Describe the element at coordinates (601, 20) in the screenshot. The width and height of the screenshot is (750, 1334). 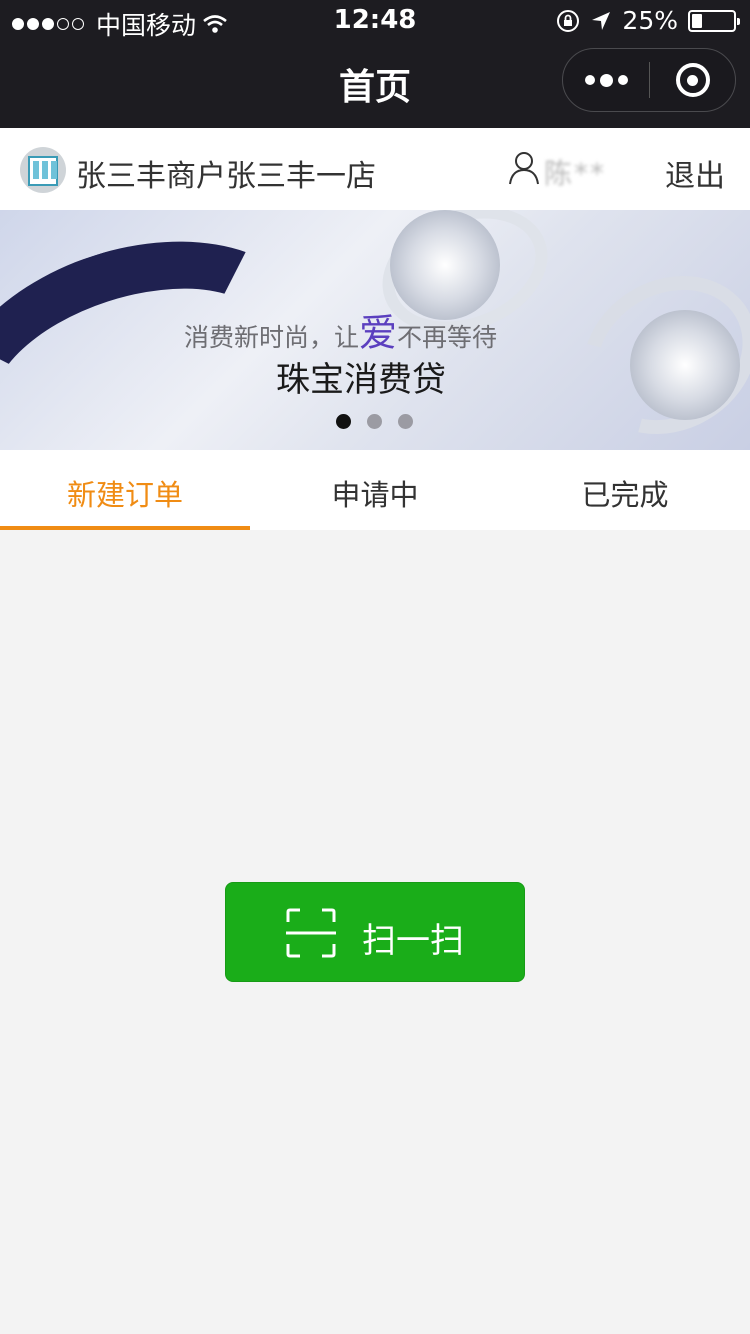
I see `location-arrow-icon` at that location.